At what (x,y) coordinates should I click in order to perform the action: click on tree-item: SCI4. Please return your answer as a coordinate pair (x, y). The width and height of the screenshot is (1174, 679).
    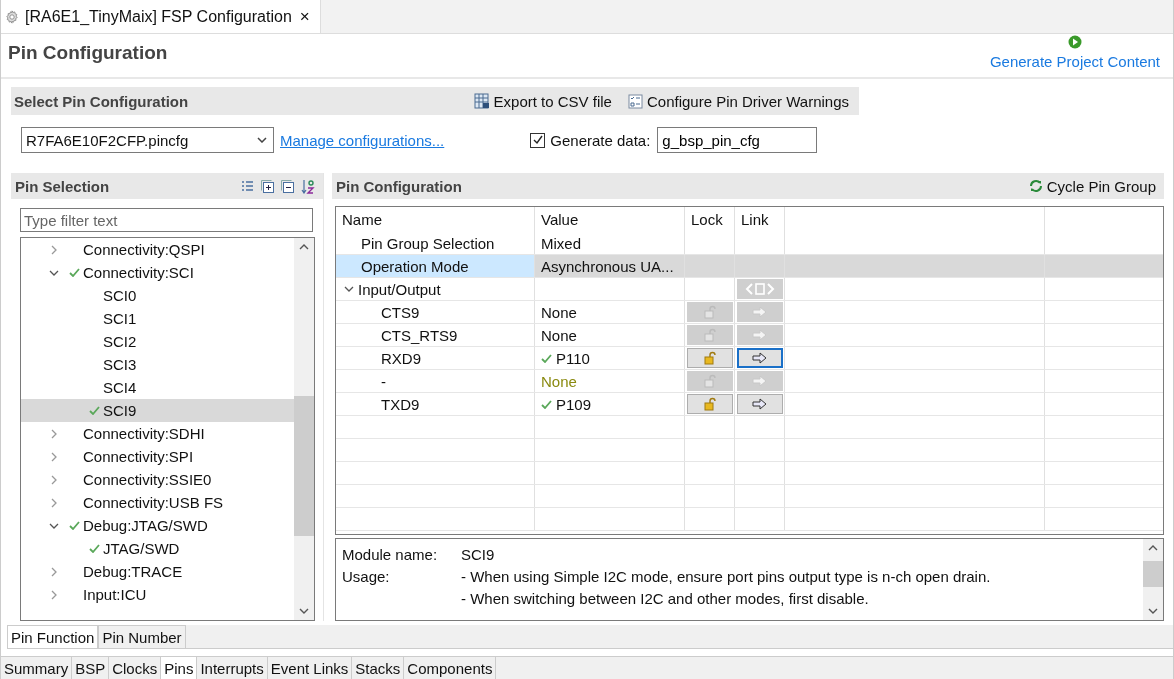
    Looking at the image, I should click on (157, 387).